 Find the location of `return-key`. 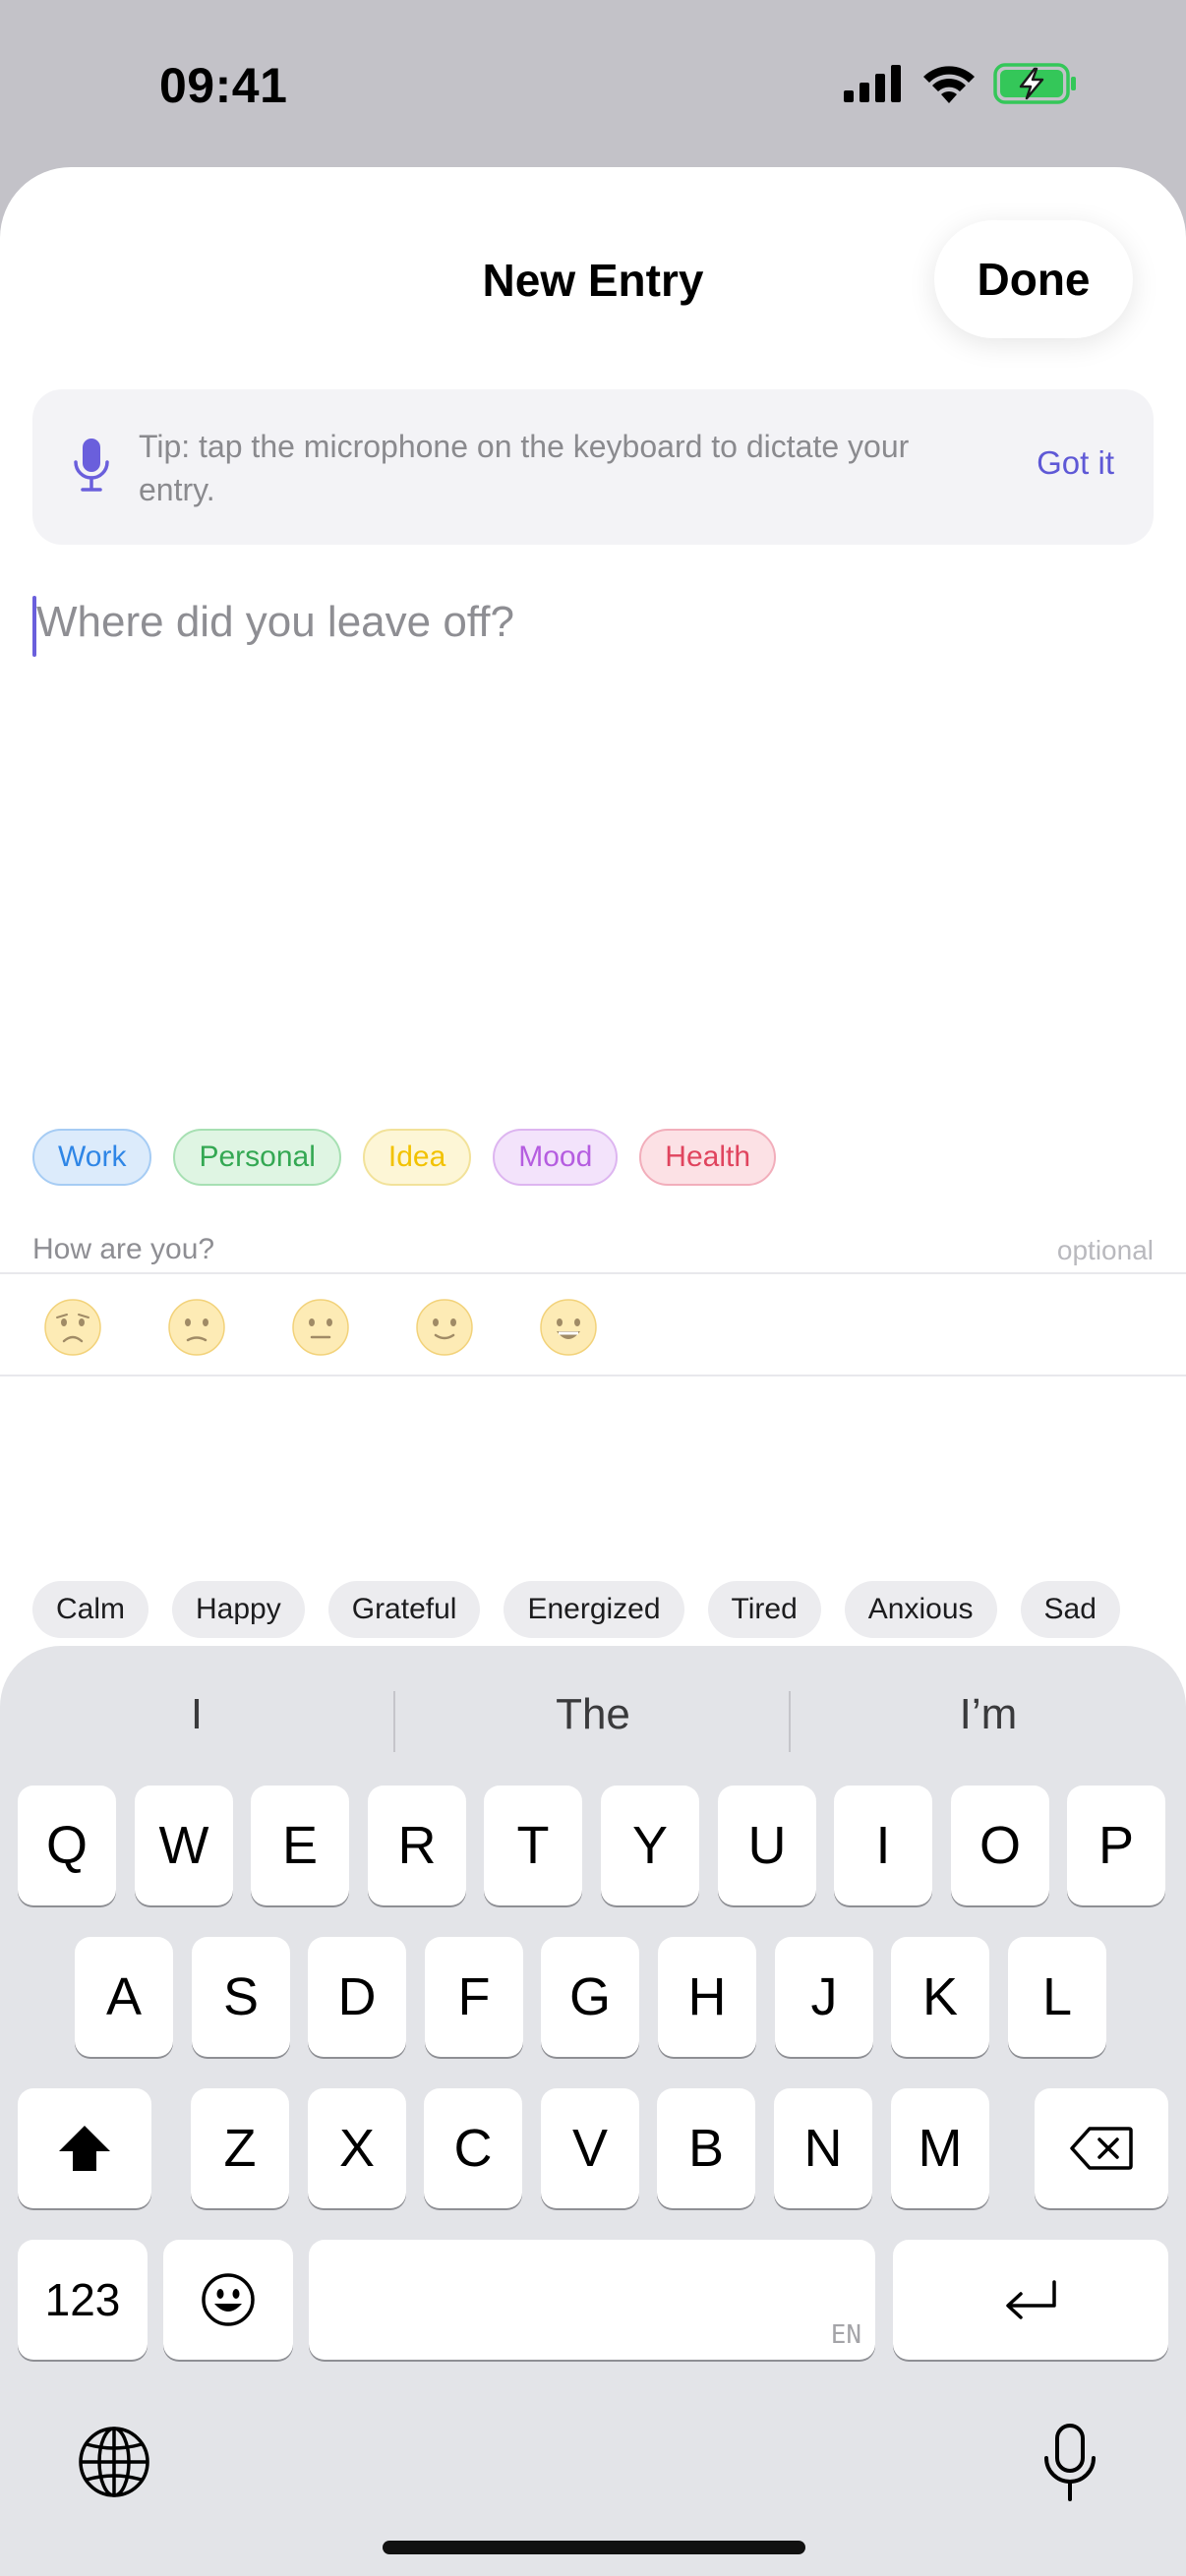

return-key is located at coordinates (1030, 2300).